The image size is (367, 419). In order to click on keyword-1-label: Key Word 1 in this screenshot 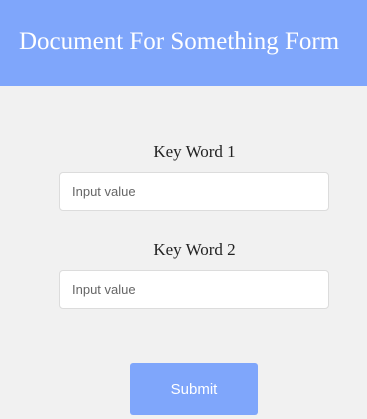, I will do `click(194, 151)`.